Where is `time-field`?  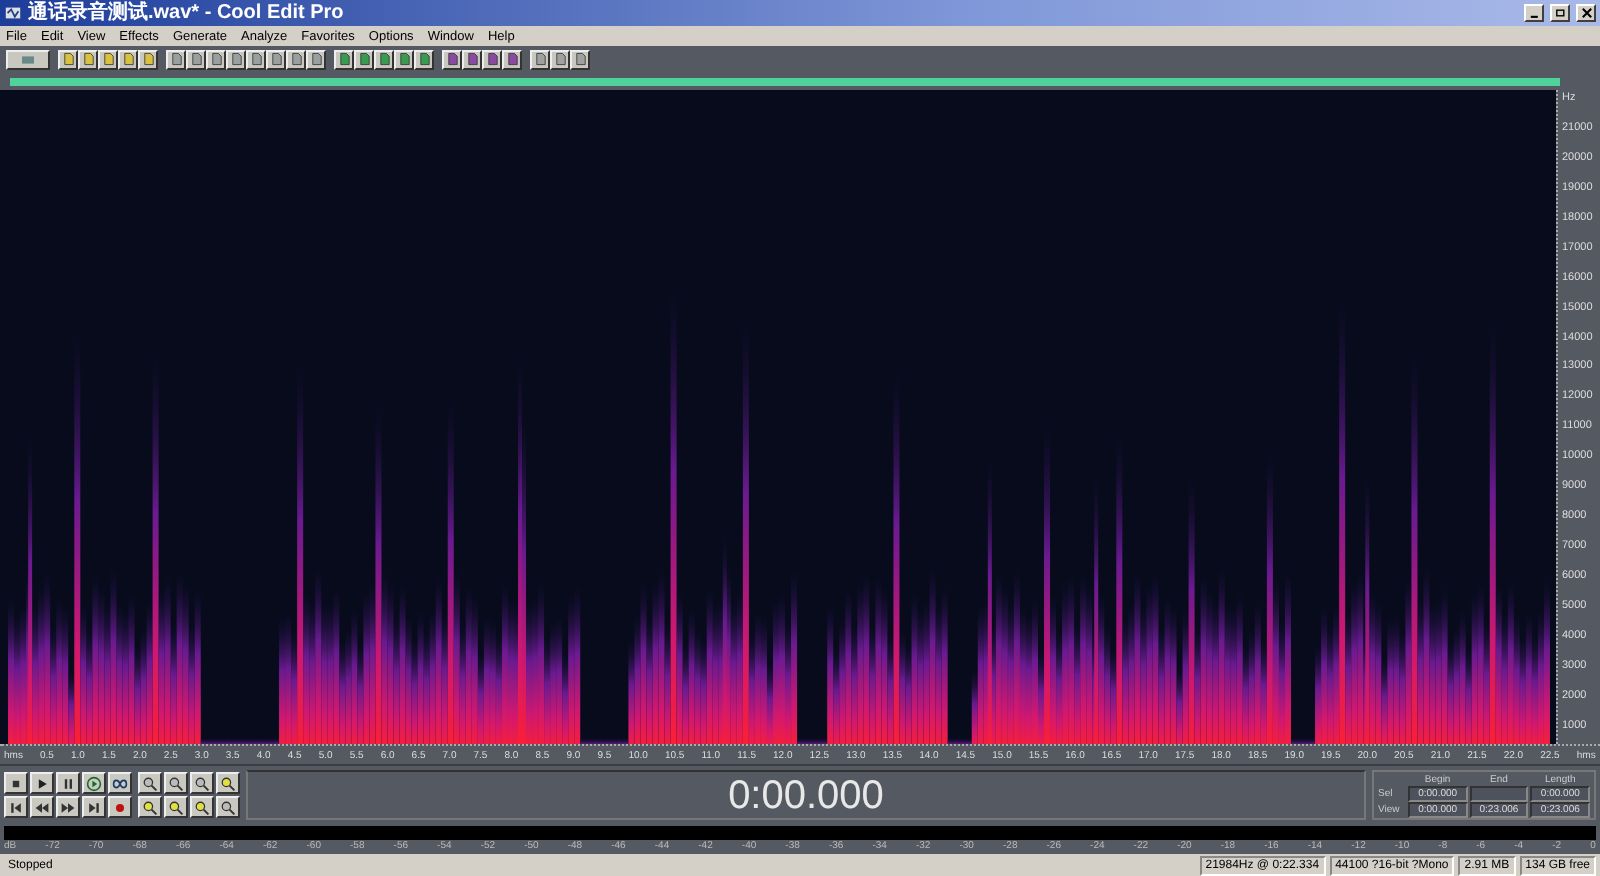 time-field is located at coordinates (1499, 793).